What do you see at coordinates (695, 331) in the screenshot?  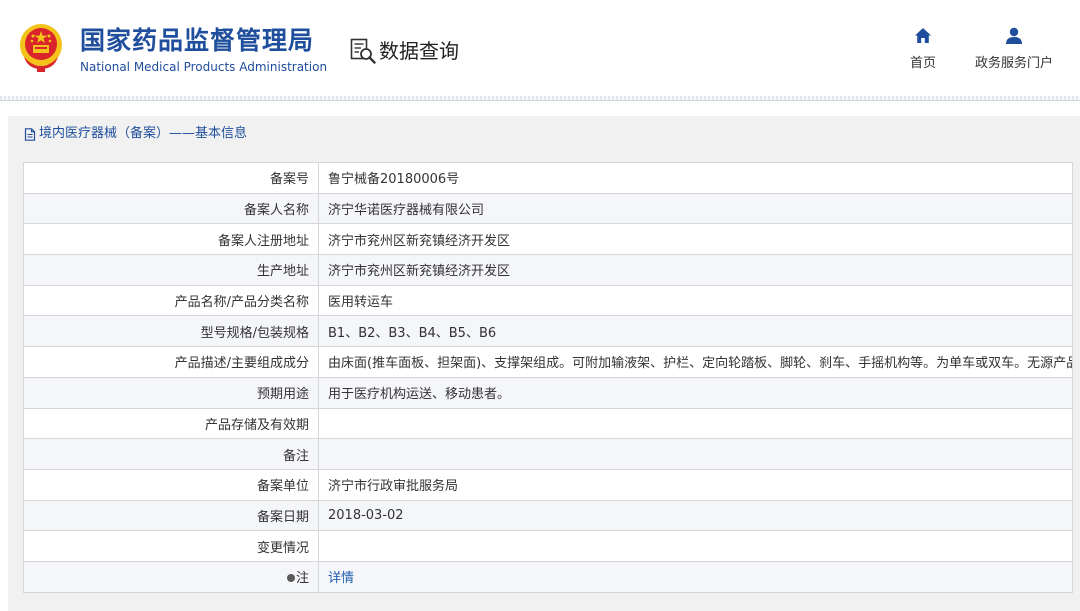 I see `row-value: B1、B2、B3、B4、B5、B6` at bounding box center [695, 331].